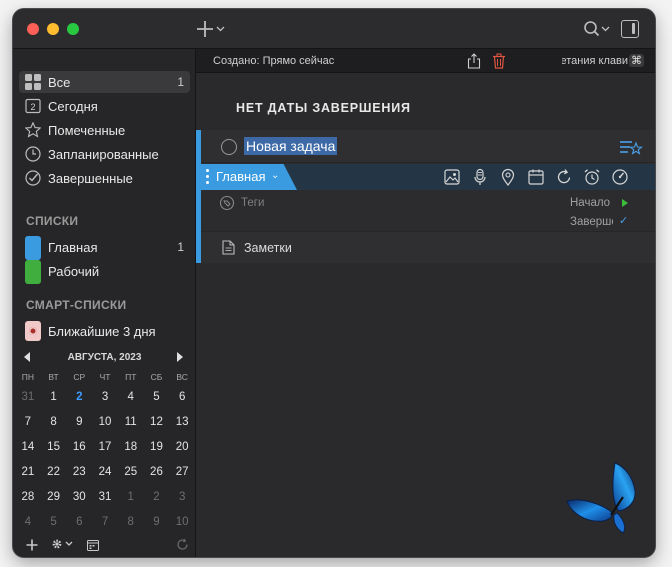 This screenshot has width=672, height=567. Describe the element at coordinates (592, 177) in the screenshot. I see `reminder-button` at that location.